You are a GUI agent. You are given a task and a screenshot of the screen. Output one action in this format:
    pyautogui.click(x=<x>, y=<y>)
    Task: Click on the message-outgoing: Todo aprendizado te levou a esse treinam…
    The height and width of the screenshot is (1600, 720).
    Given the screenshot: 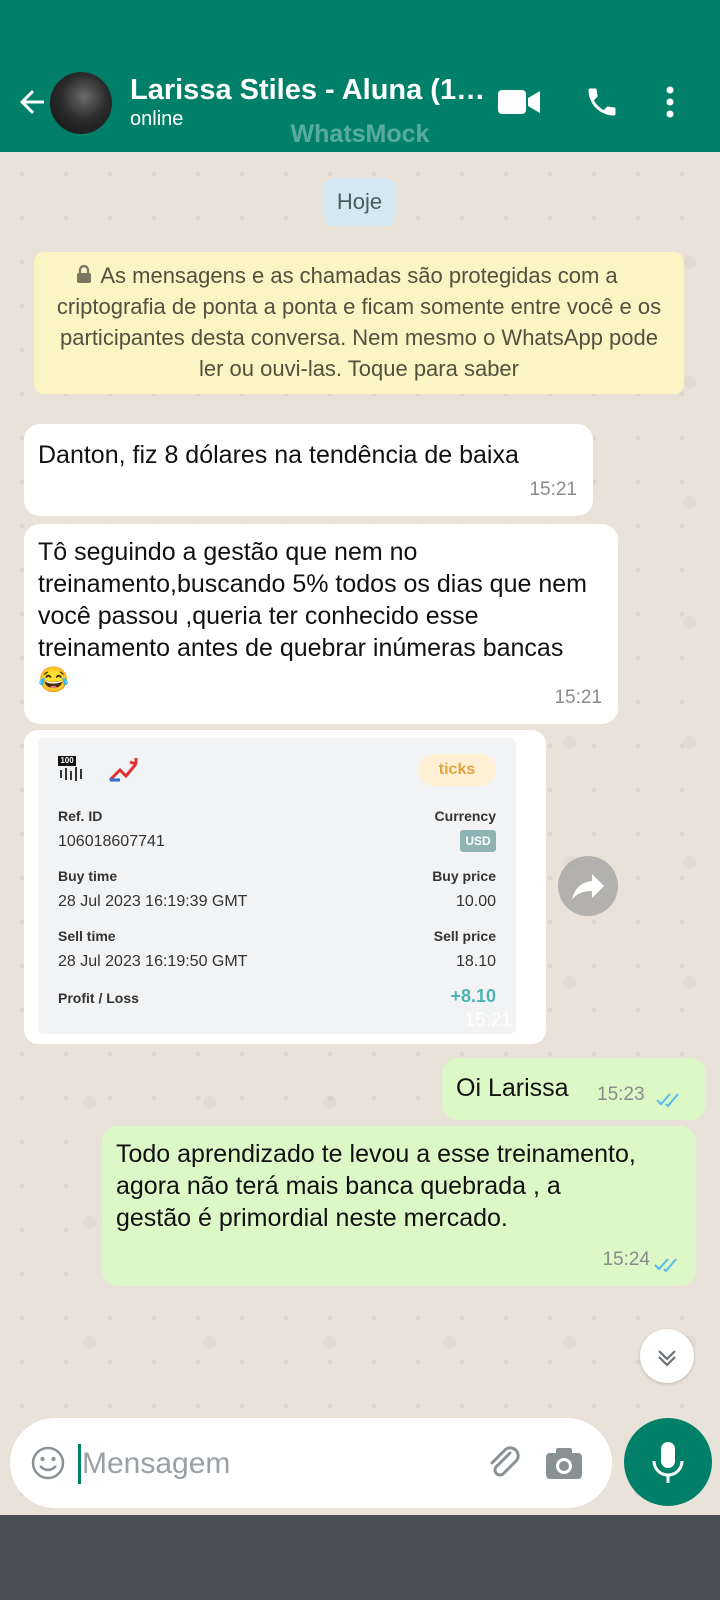 What is the action you would take?
    pyautogui.click(x=399, y=1206)
    